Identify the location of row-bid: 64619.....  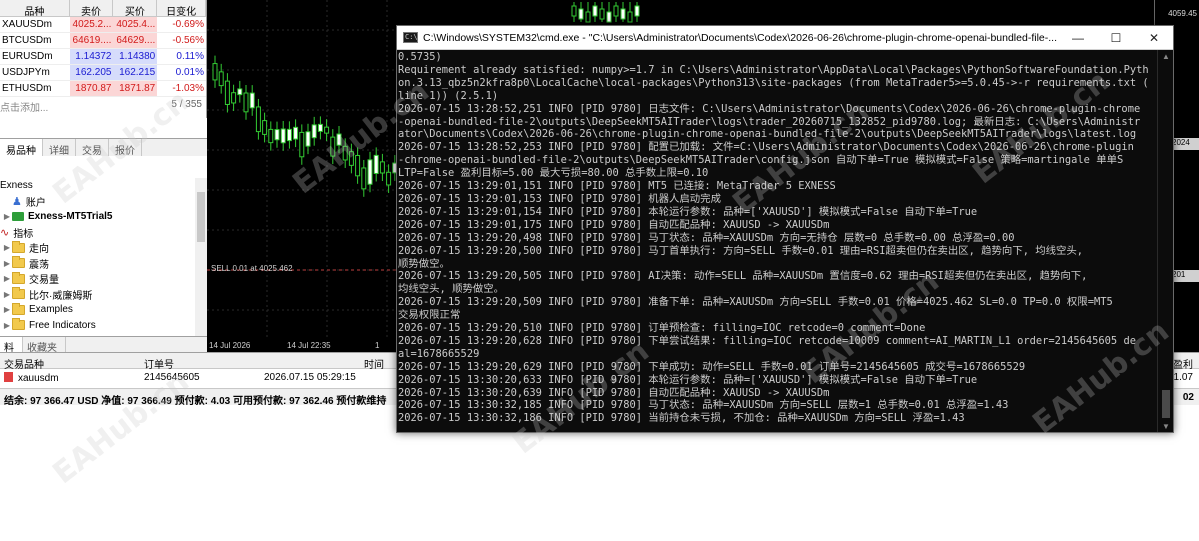
(91, 40).